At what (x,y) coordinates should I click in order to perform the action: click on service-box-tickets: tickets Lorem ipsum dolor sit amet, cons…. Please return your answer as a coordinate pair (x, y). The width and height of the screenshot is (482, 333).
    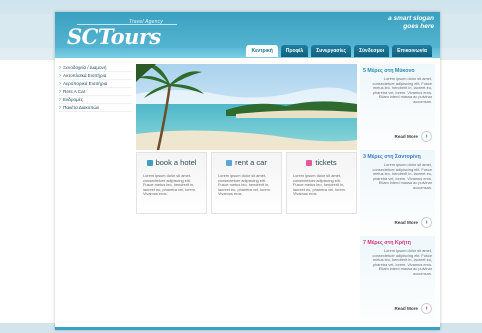
    Looking at the image, I should click on (321, 183).